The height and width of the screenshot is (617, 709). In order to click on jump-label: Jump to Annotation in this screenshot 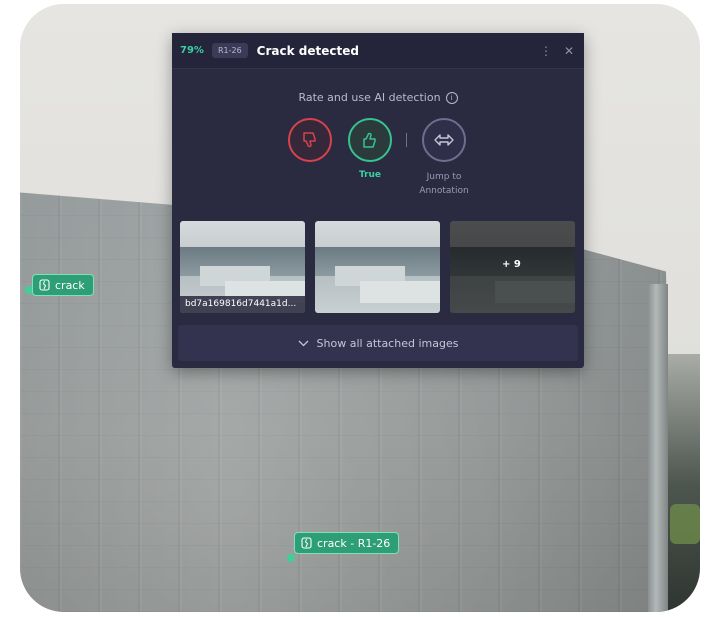, I will do `click(444, 184)`.